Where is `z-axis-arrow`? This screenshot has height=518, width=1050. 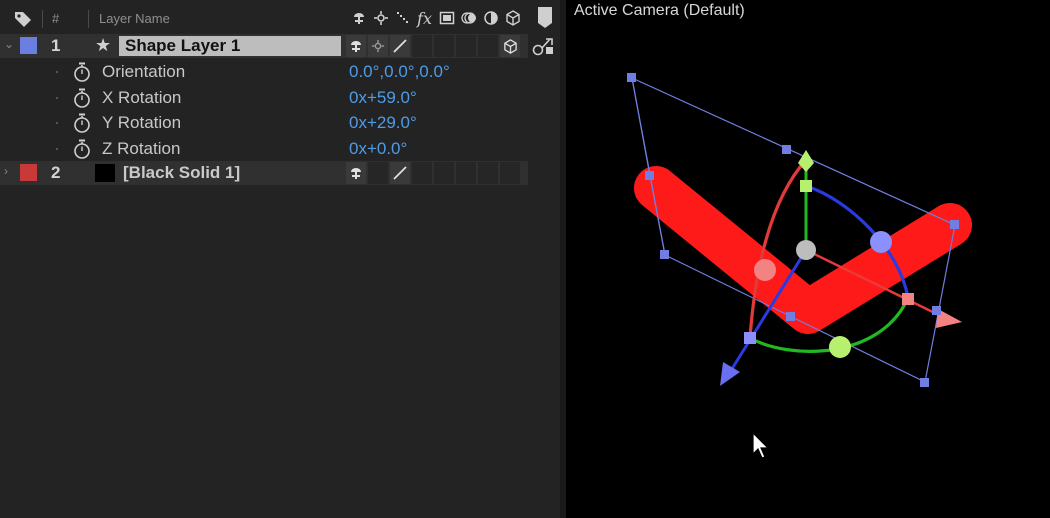 z-axis-arrow is located at coordinates (730, 374).